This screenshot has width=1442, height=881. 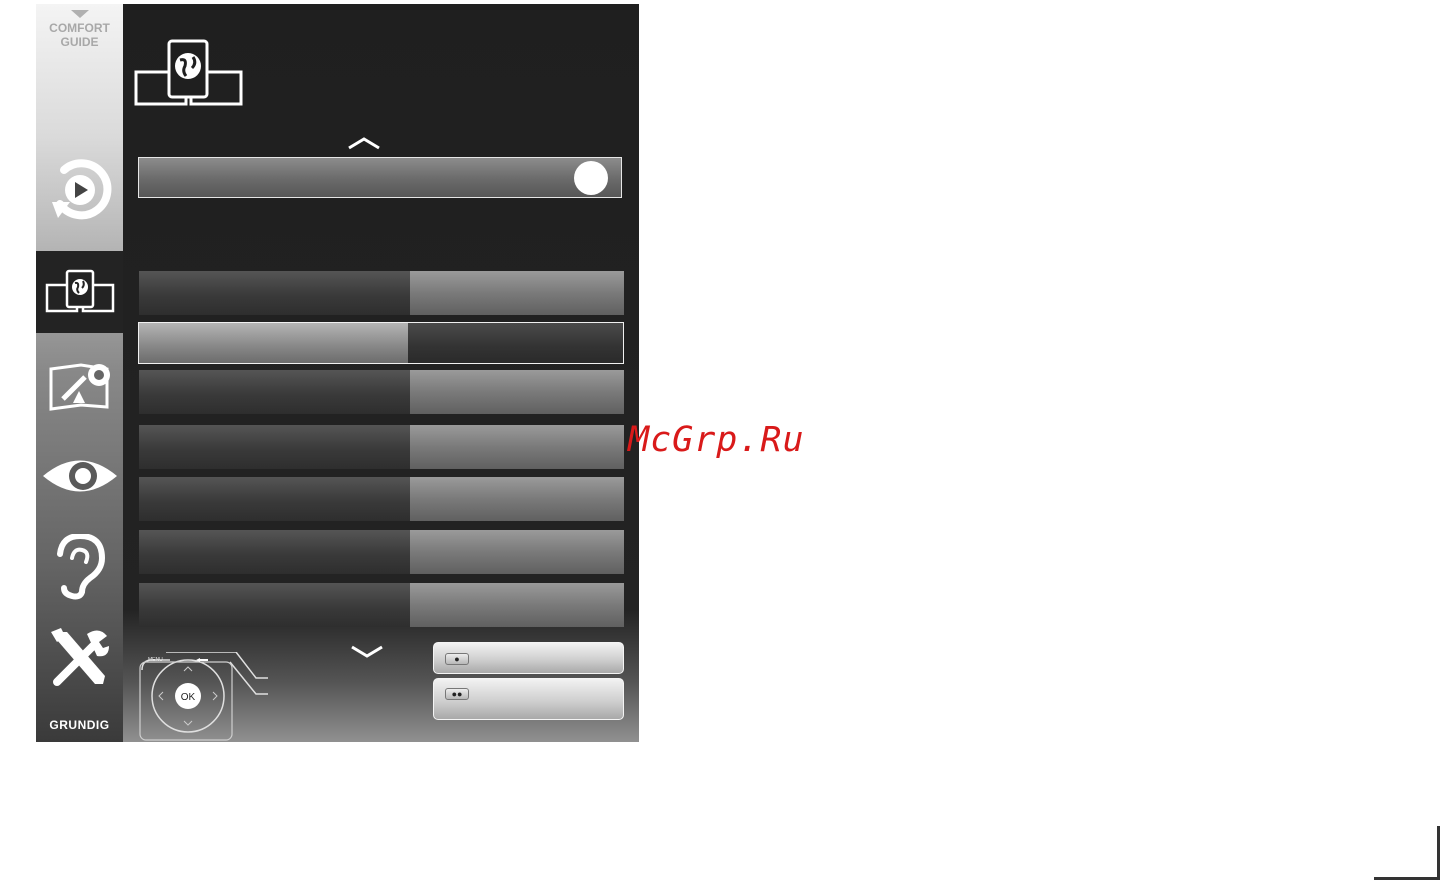 What do you see at coordinates (81, 188) in the screenshot?
I see `source-playback-icon` at bounding box center [81, 188].